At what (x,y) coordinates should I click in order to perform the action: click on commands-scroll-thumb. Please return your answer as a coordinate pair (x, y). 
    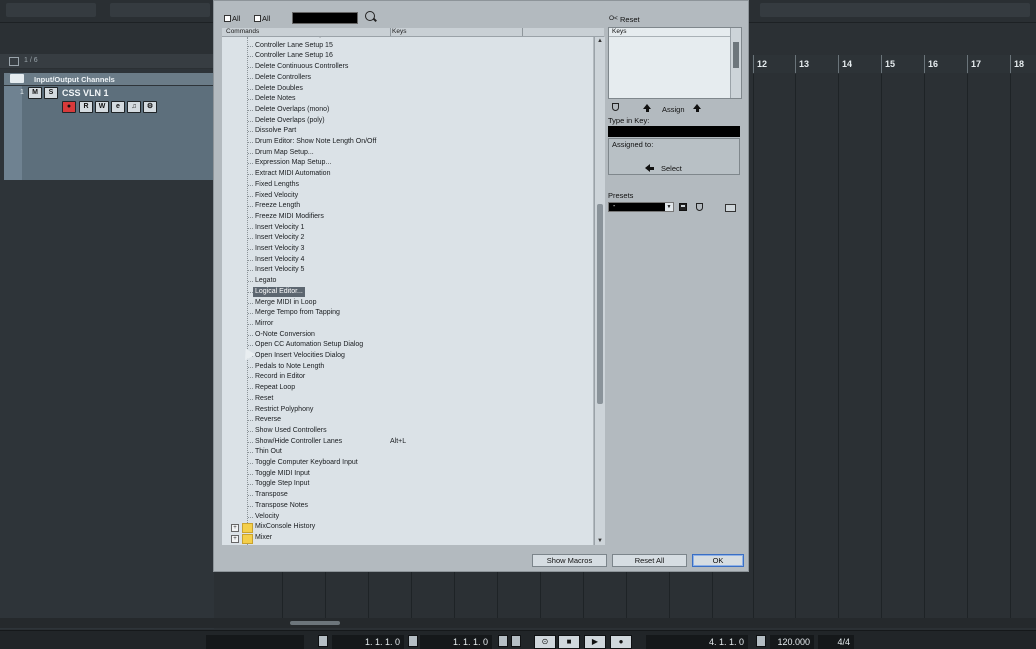
    Looking at the image, I should click on (600, 304).